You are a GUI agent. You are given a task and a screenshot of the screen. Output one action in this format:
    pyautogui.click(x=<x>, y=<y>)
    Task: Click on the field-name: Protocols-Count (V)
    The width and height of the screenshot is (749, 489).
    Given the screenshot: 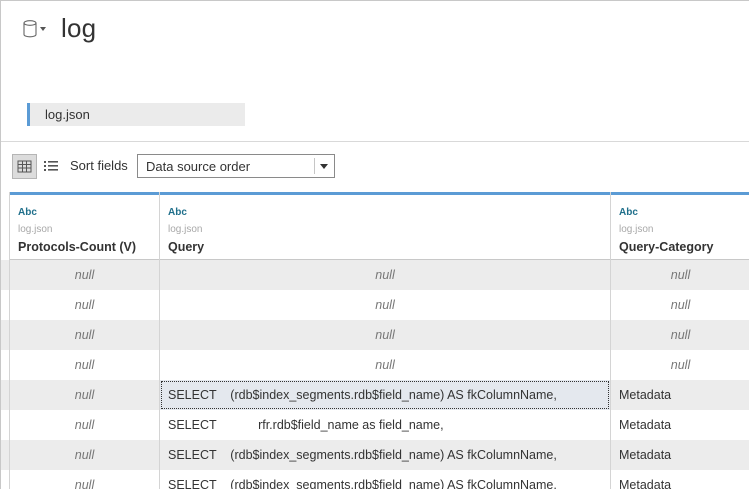 What is the action you would take?
    pyautogui.click(x=77, y=247)
    